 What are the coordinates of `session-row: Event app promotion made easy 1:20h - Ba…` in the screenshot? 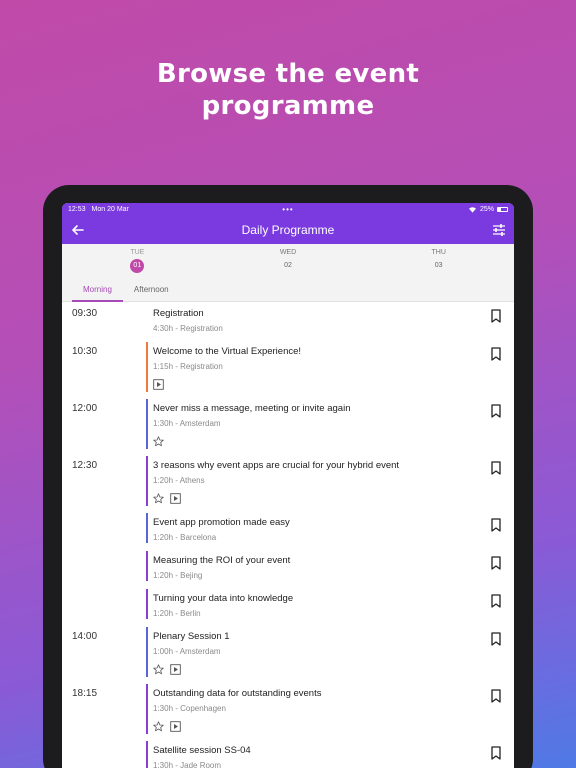 It's located at (288, 528).